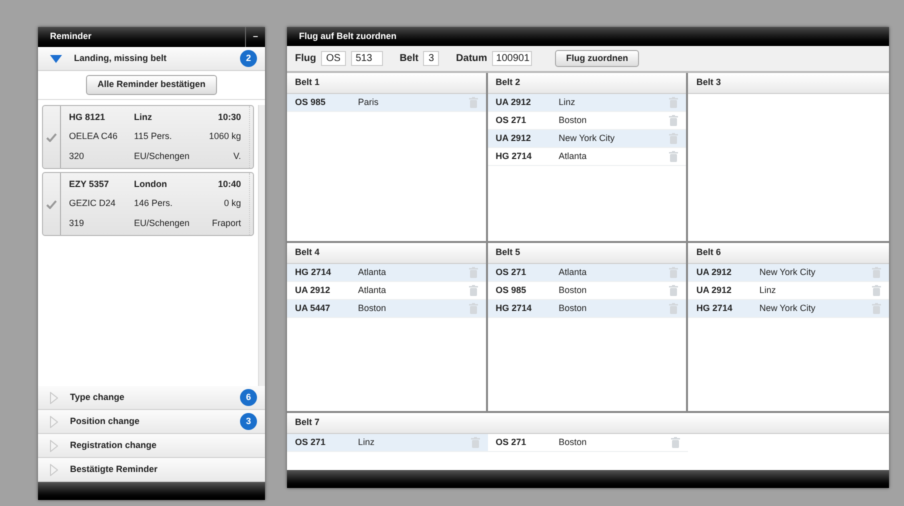 This screenshot has height=506, width=904. I want to click on belt-field: 3, so click(431, 58).